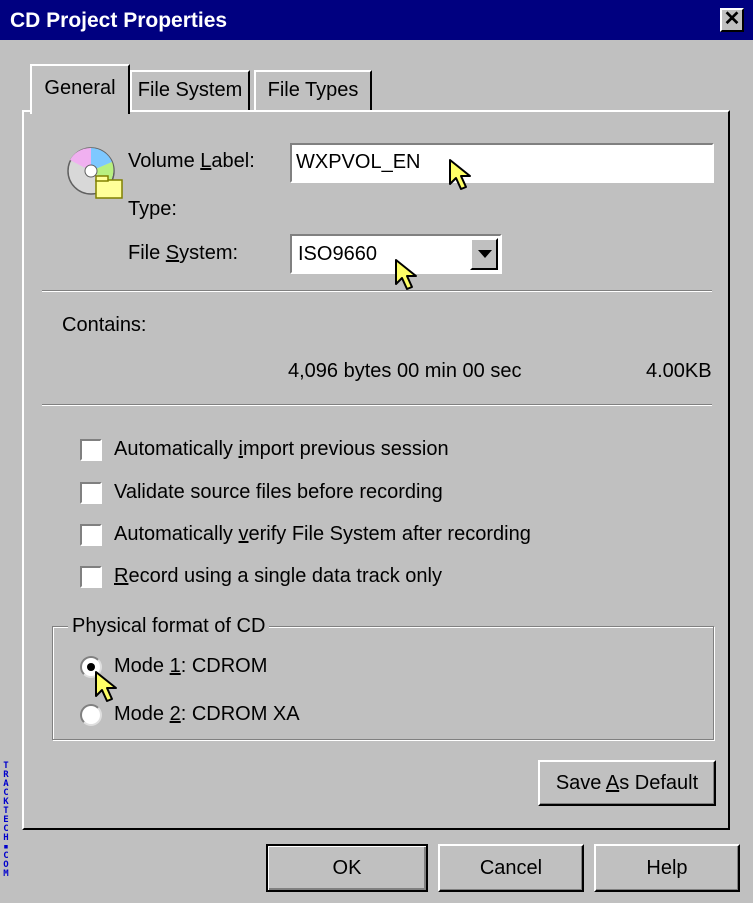 The height and width of the screenshot is (903, 753). Describe the element at coordinates (511, 868) in the screenshot. I see `cancel-button: Cancel` at that location.